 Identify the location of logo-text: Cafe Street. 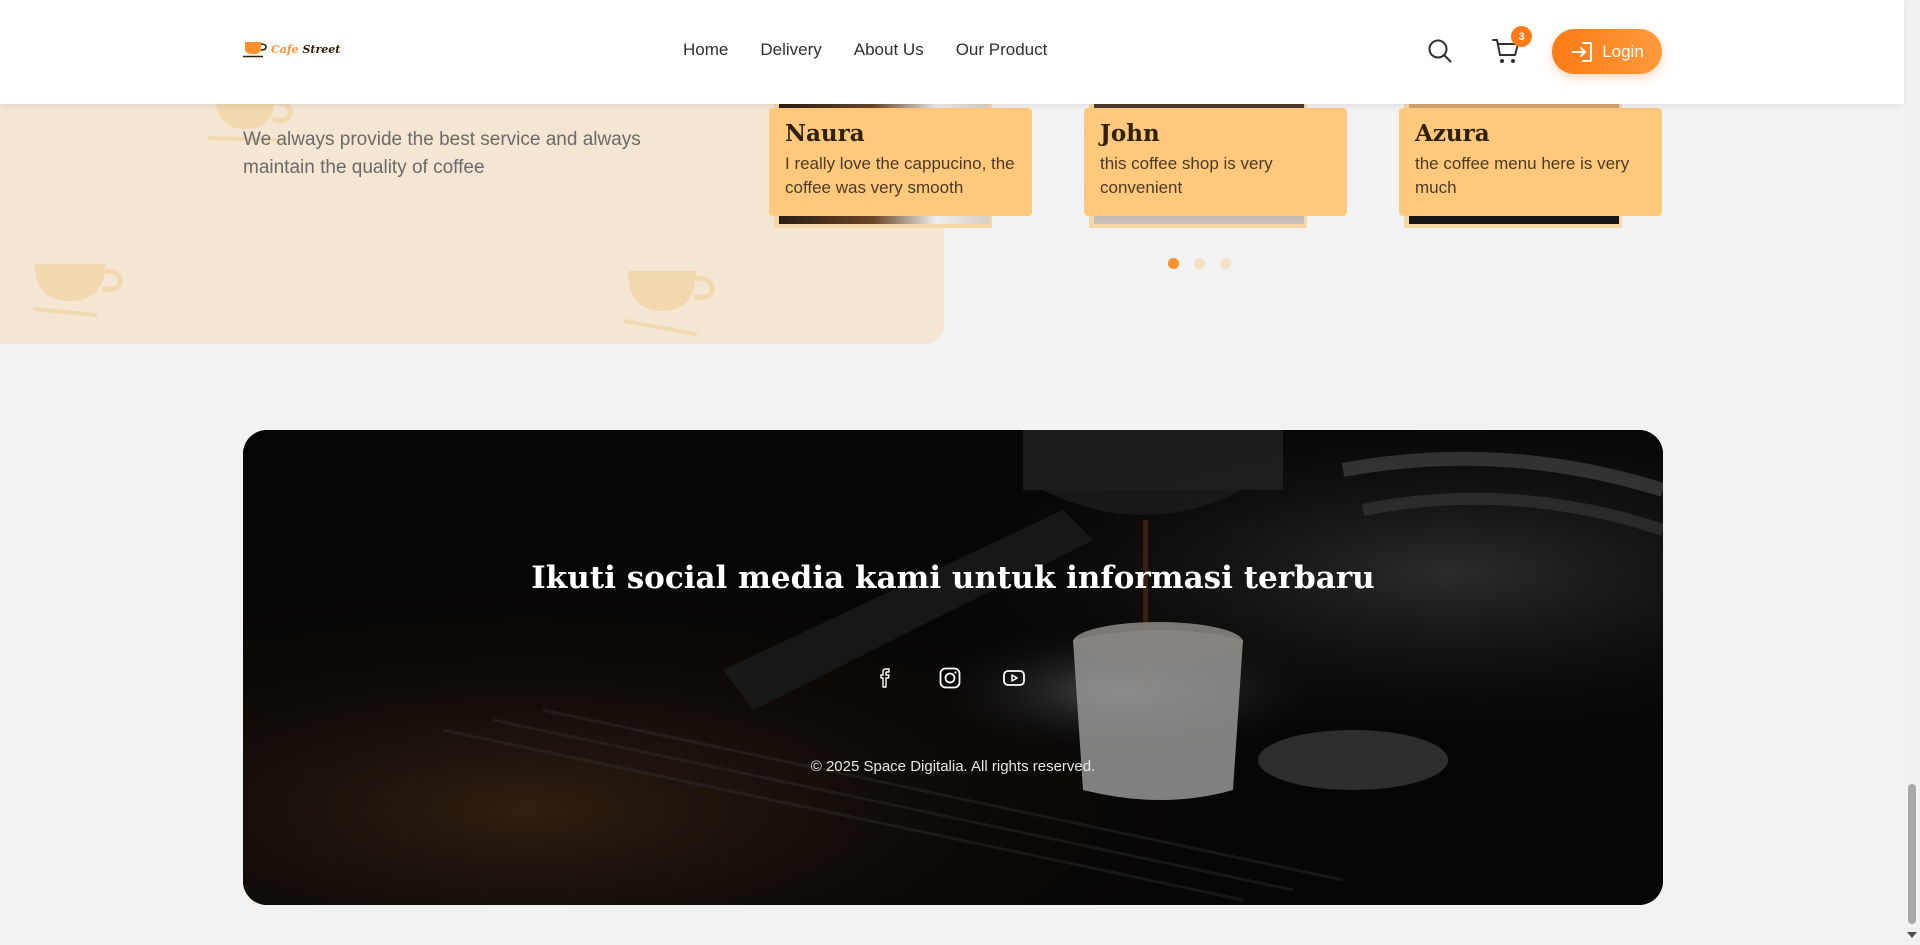
(305, 49).